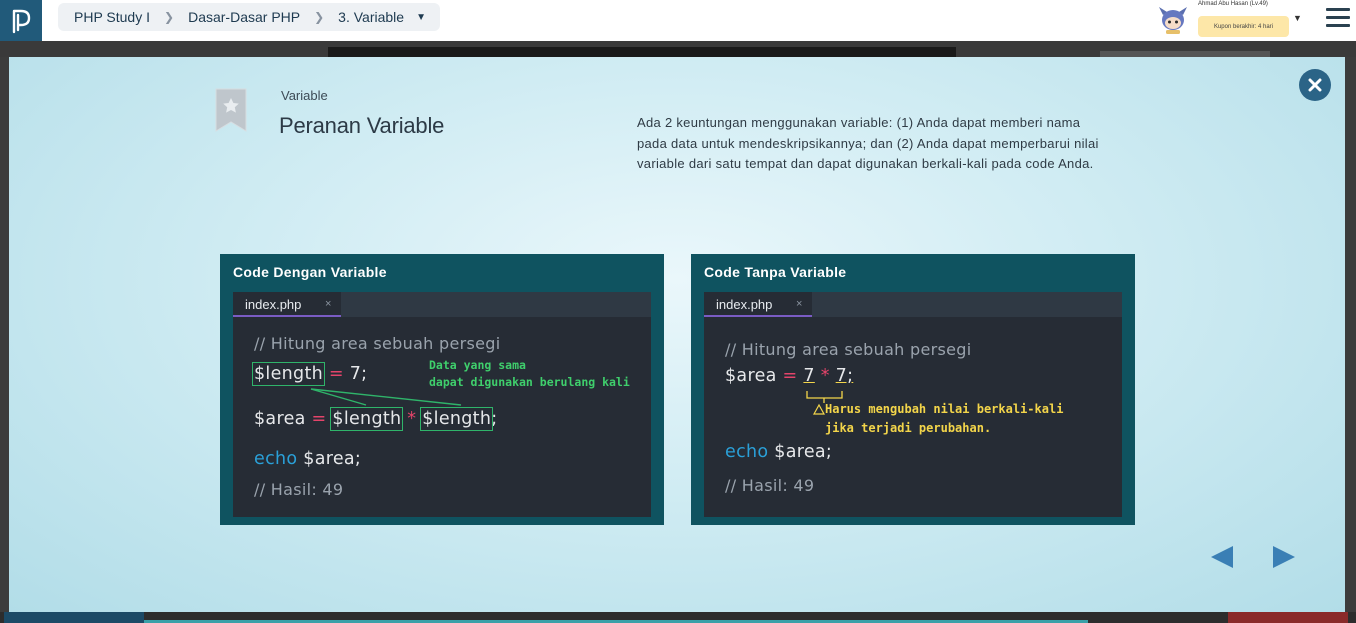 The image size is (1356, 623). I want to click on logo-icon, so click(21, 21).